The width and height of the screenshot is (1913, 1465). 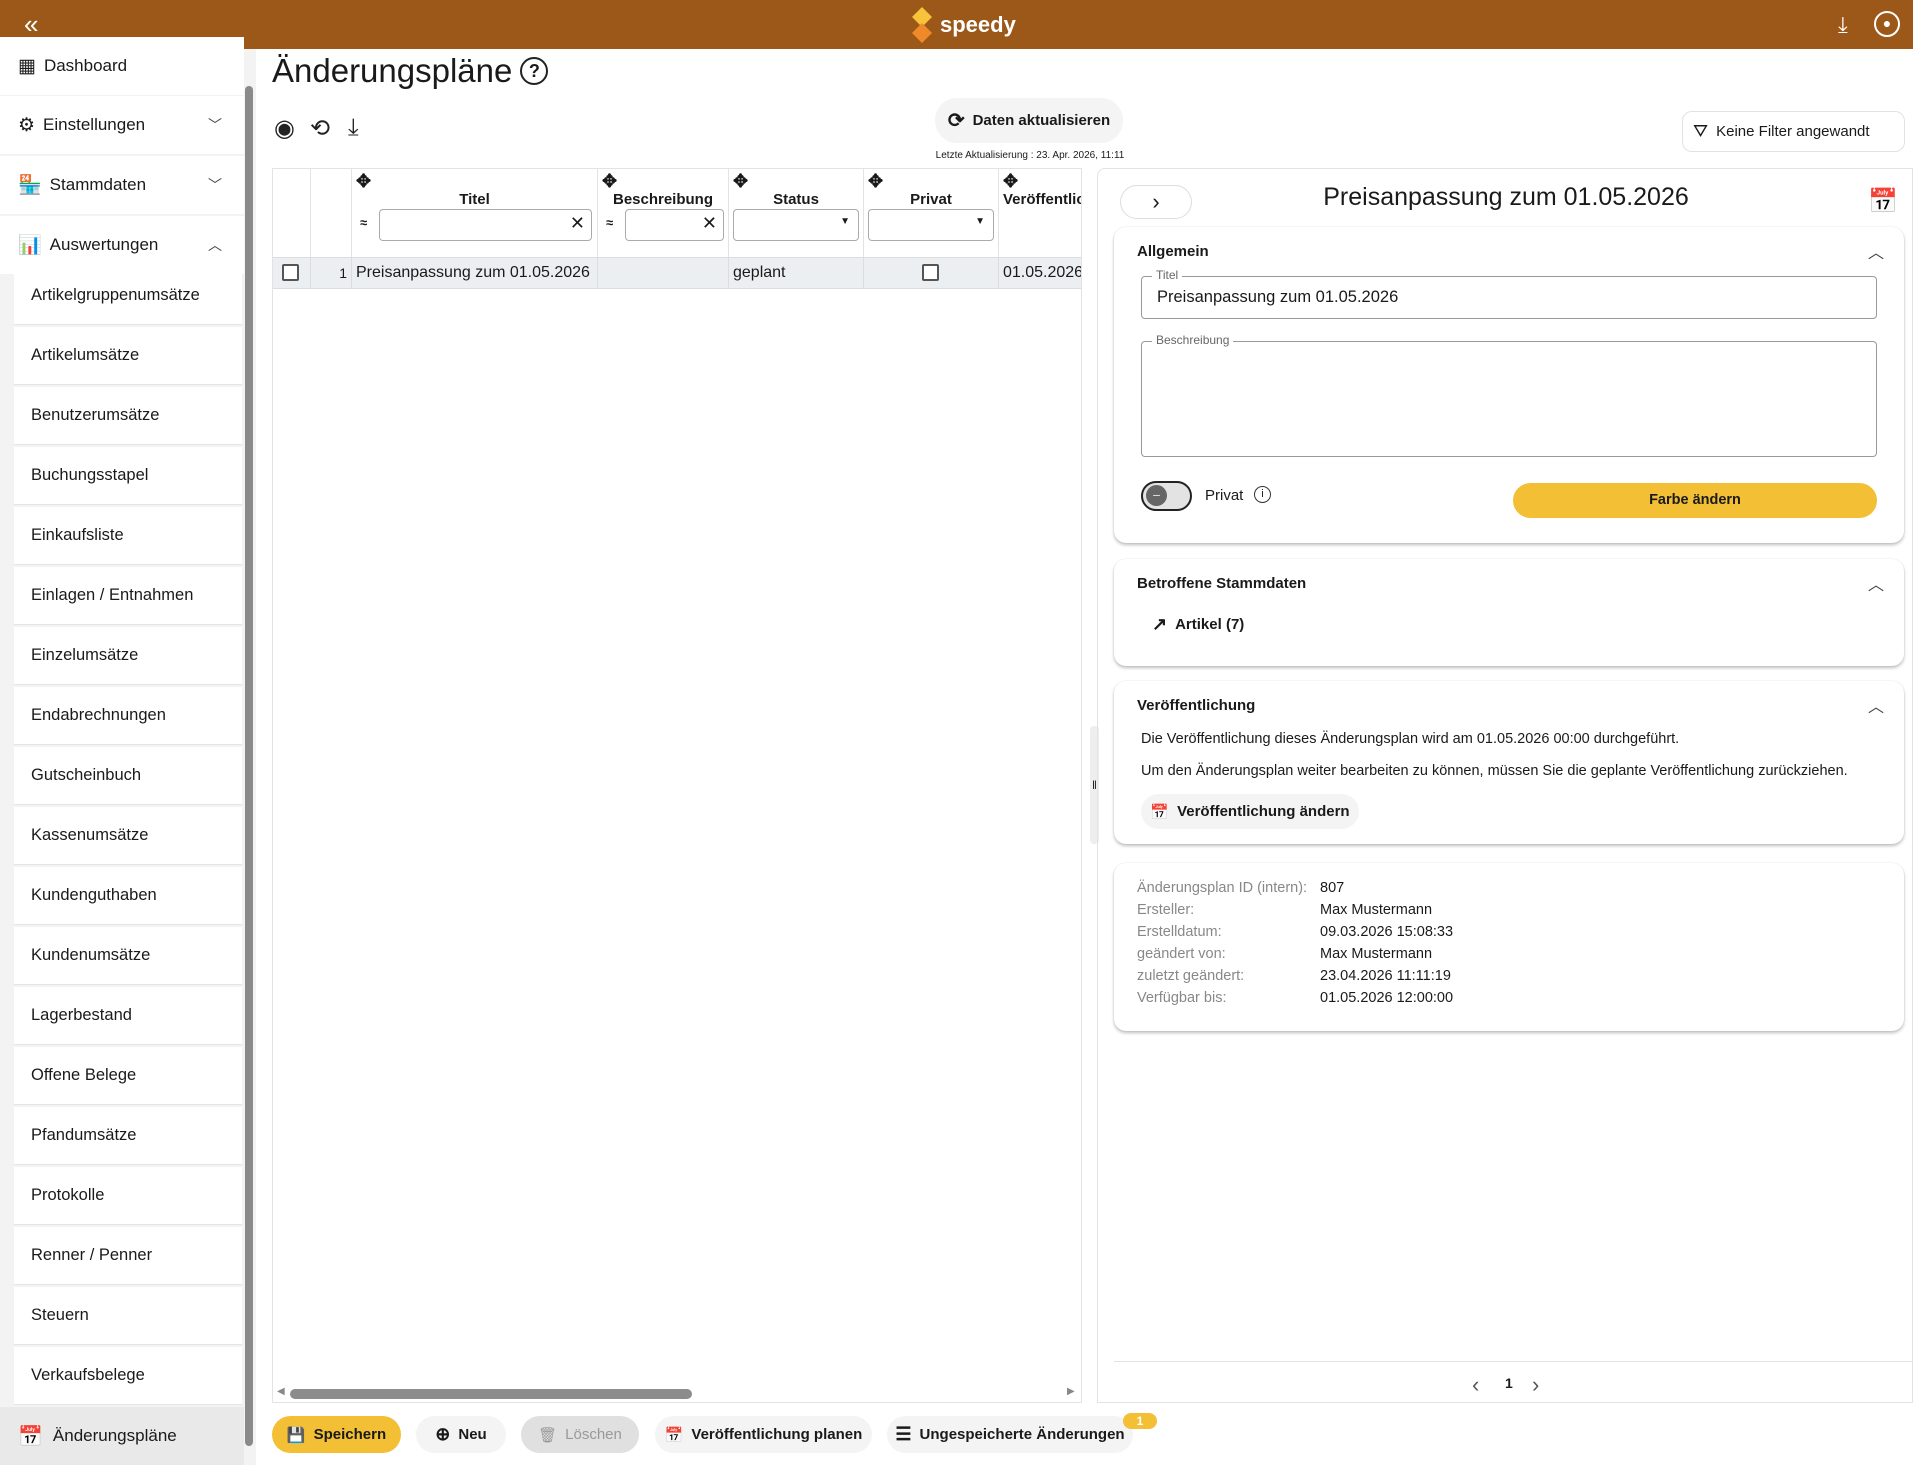 What do you see at coordinates (336, 1434) in the screenshot?
I see `save-button: 💾 Speichern` at bounding box center [336, 1434].